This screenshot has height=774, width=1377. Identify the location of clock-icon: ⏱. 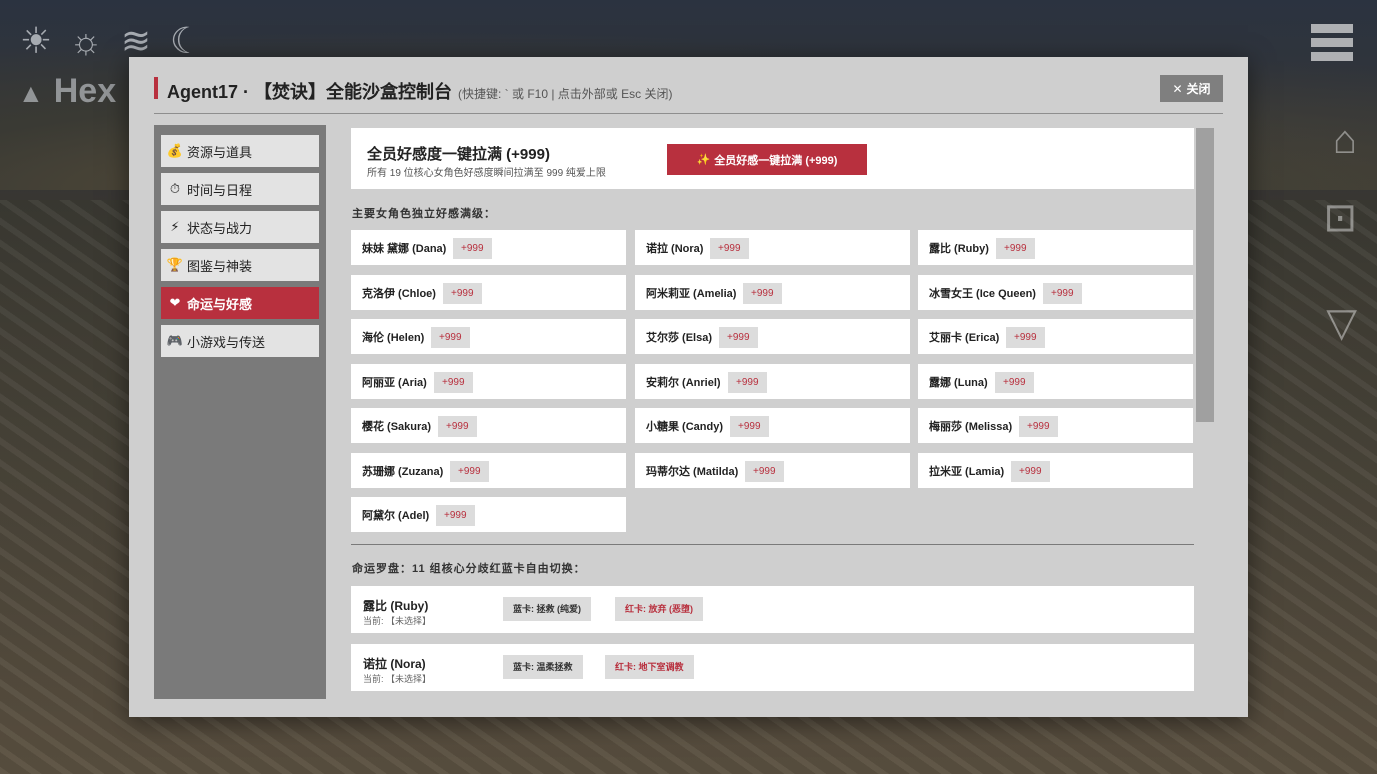
(175, 188).